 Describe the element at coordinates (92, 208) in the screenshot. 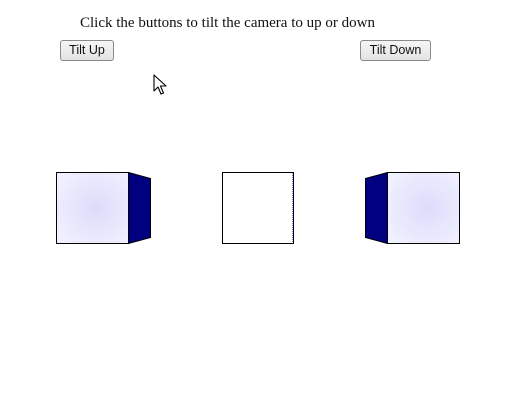

I see `left-cube-front-face` at that location.